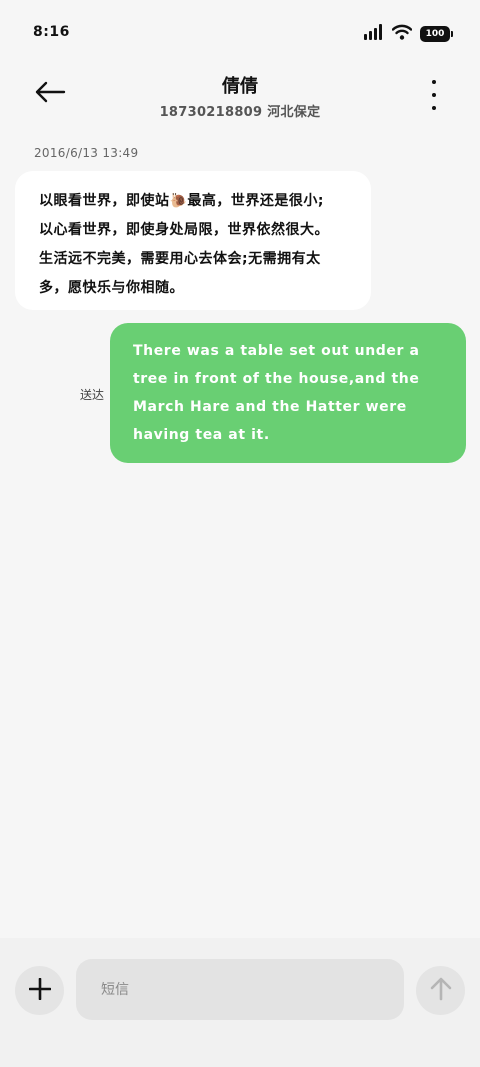  What do you see at coordinates (180, 259) in the screenshot?
I see `message-line: 生活远不完美，需要用心去体会;无需拥有太` at bounding box center [180, 259].